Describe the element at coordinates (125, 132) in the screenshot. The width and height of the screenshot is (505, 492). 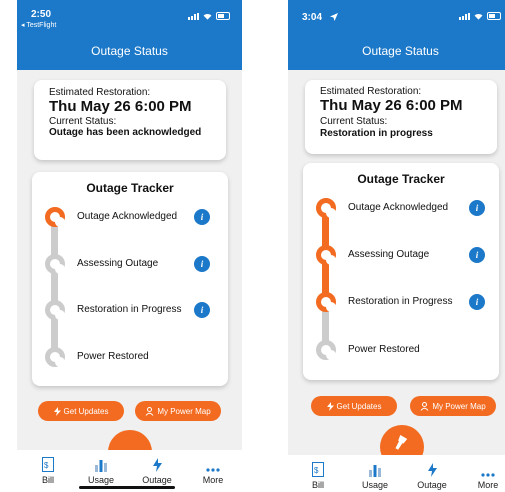
I see `current-status-value: Outage has been acknowledged` at that location.